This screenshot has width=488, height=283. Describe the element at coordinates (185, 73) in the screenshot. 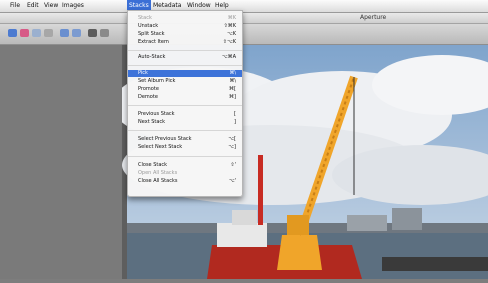

I see `menu-item-pick: Pick ⌘\` at that location.